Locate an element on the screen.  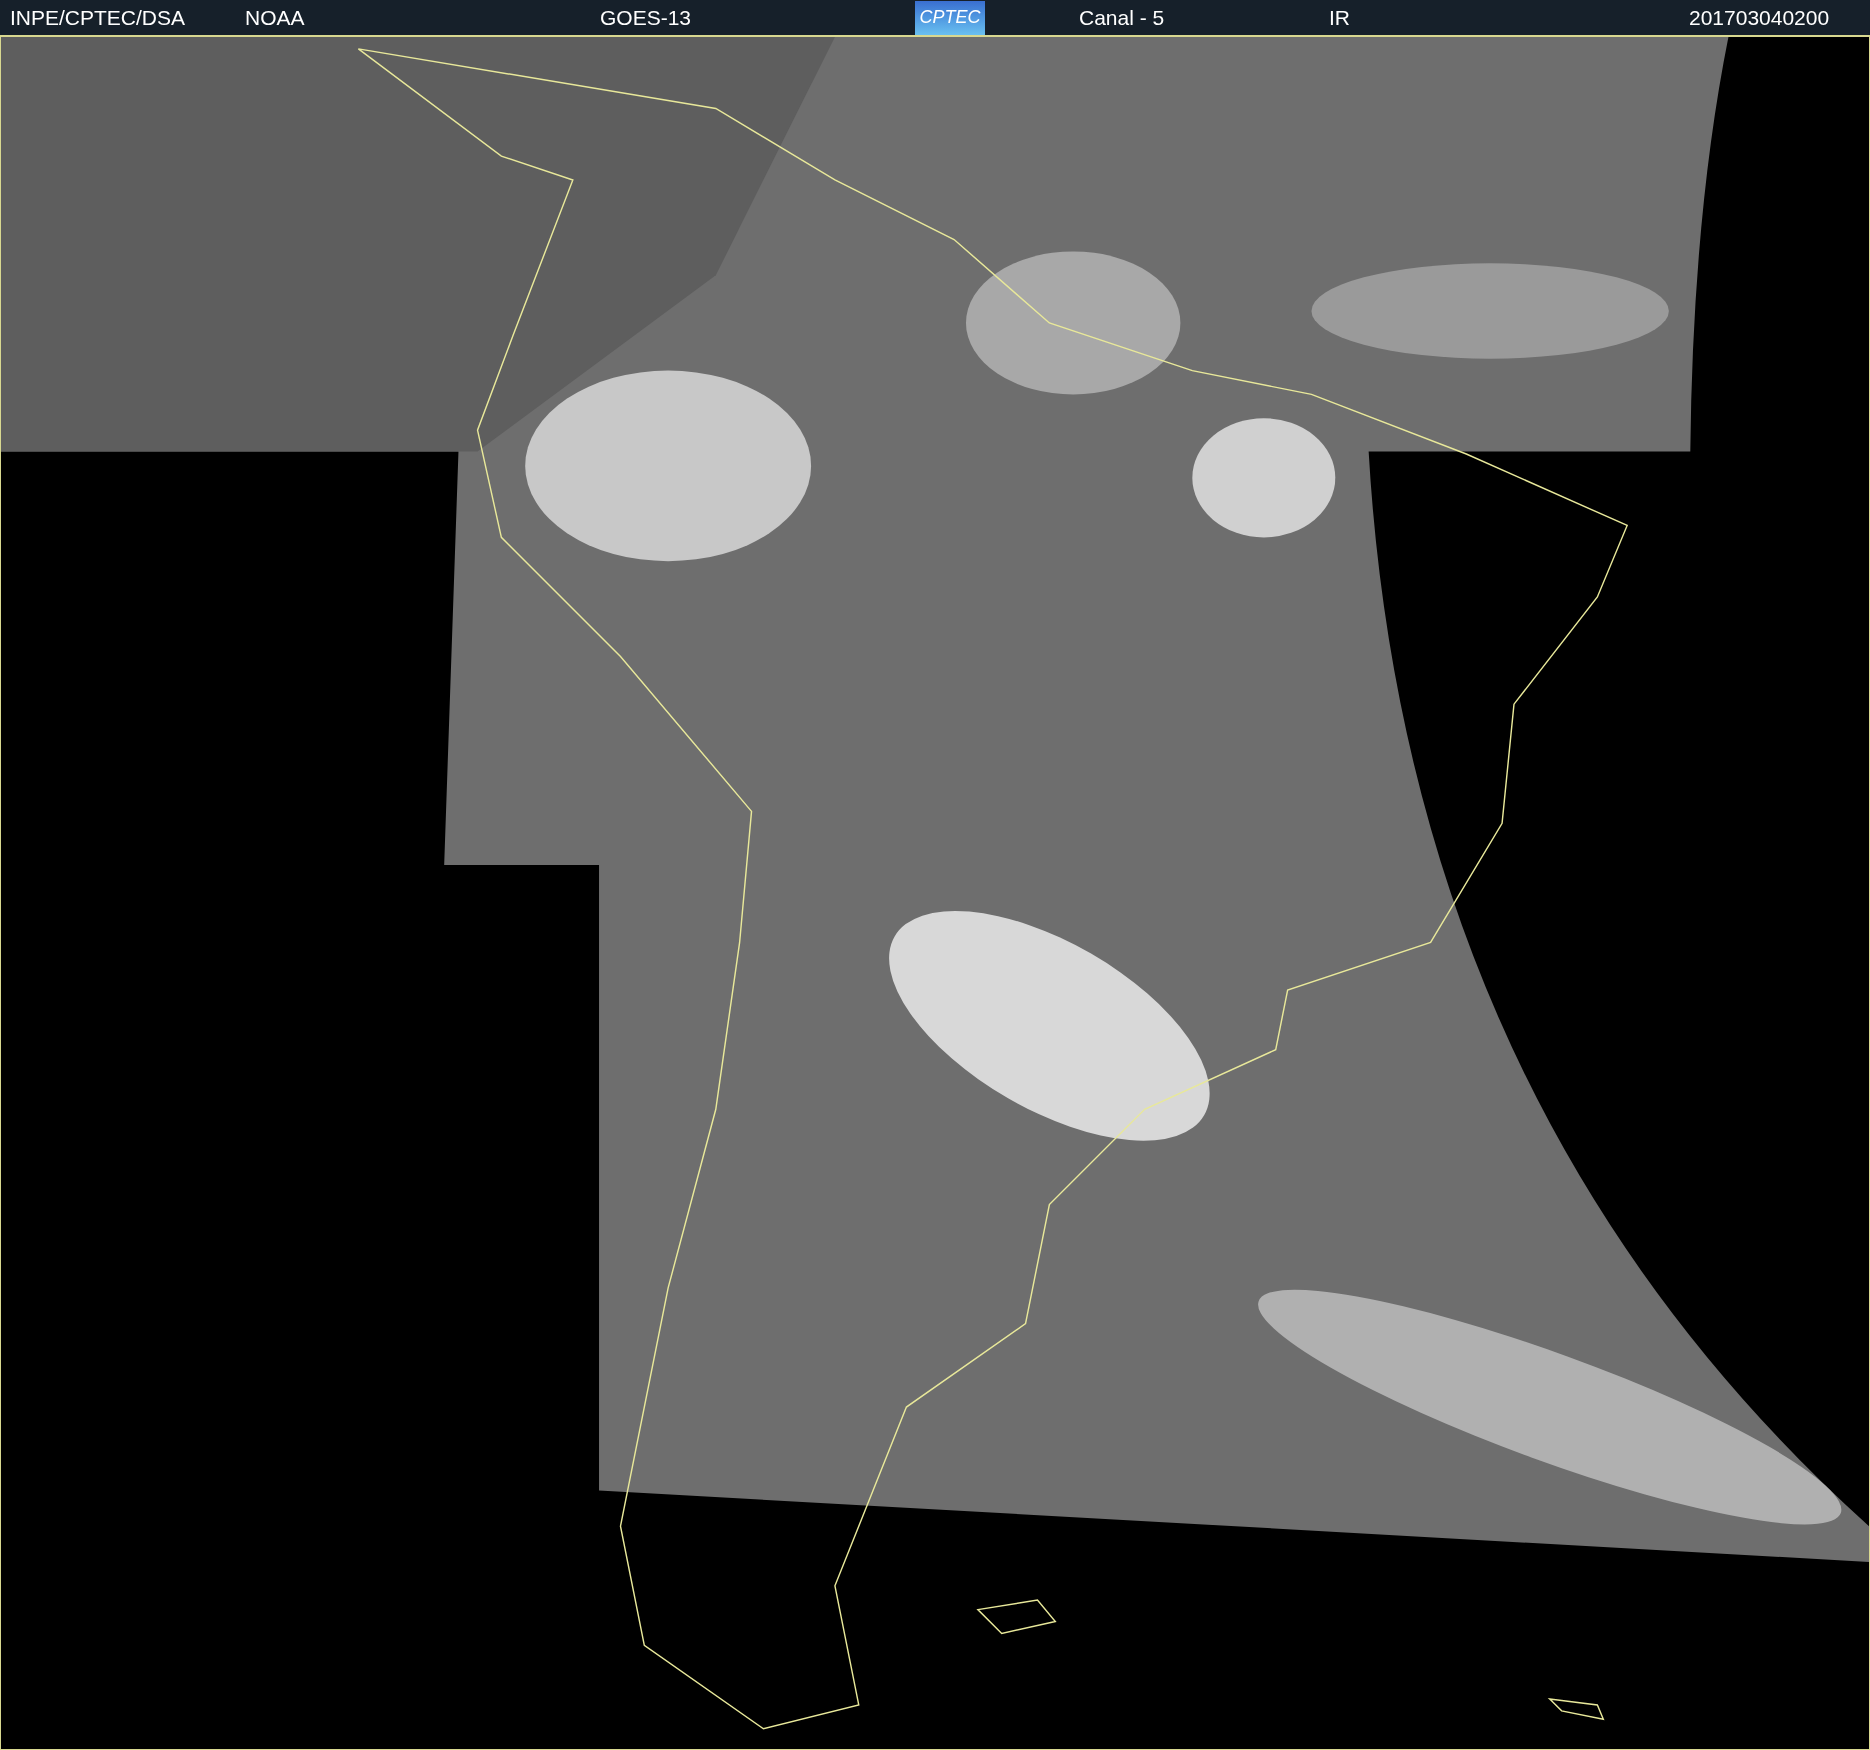
logo: CPTEC is located at coordinates (950, 17).